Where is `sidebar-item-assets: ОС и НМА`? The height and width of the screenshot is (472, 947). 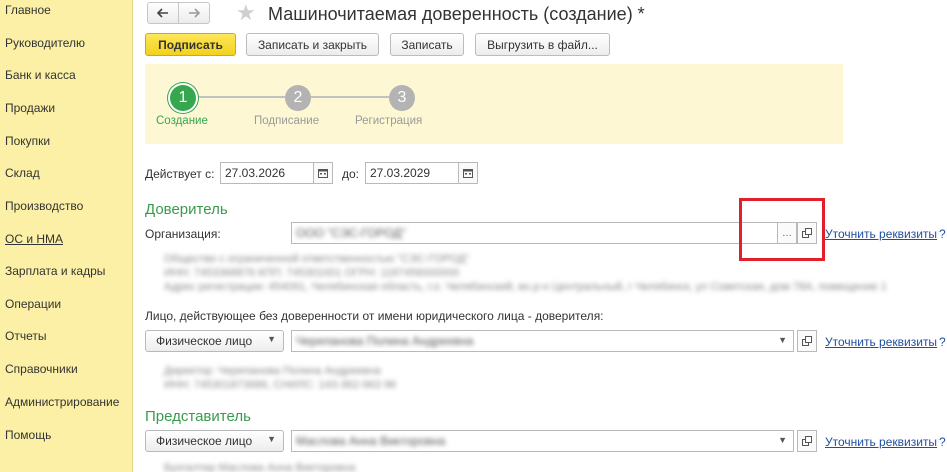 sidebar-item-assets: ОС и НМА is located at coordinates (34, 239).